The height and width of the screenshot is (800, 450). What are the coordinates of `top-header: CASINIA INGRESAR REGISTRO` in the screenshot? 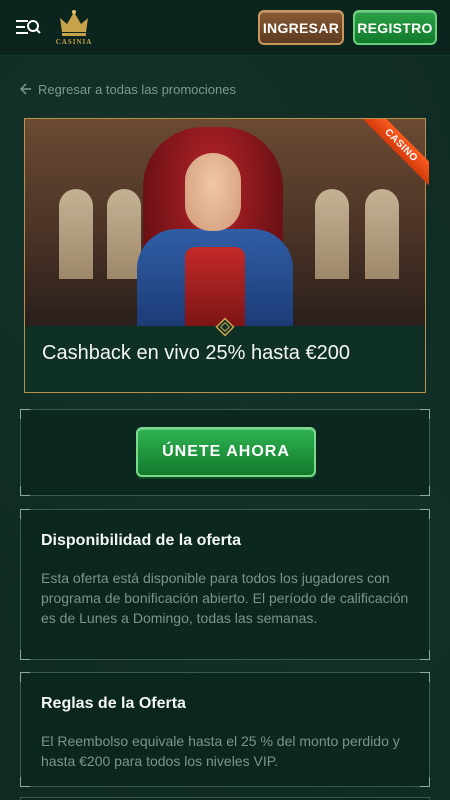 It's located at (225, 28).